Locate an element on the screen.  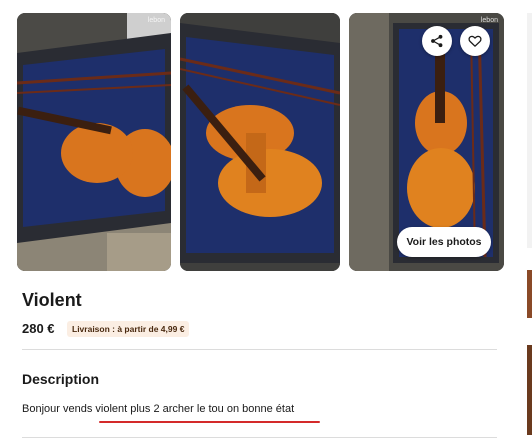
share-icon is located at coordinates (437, 41).